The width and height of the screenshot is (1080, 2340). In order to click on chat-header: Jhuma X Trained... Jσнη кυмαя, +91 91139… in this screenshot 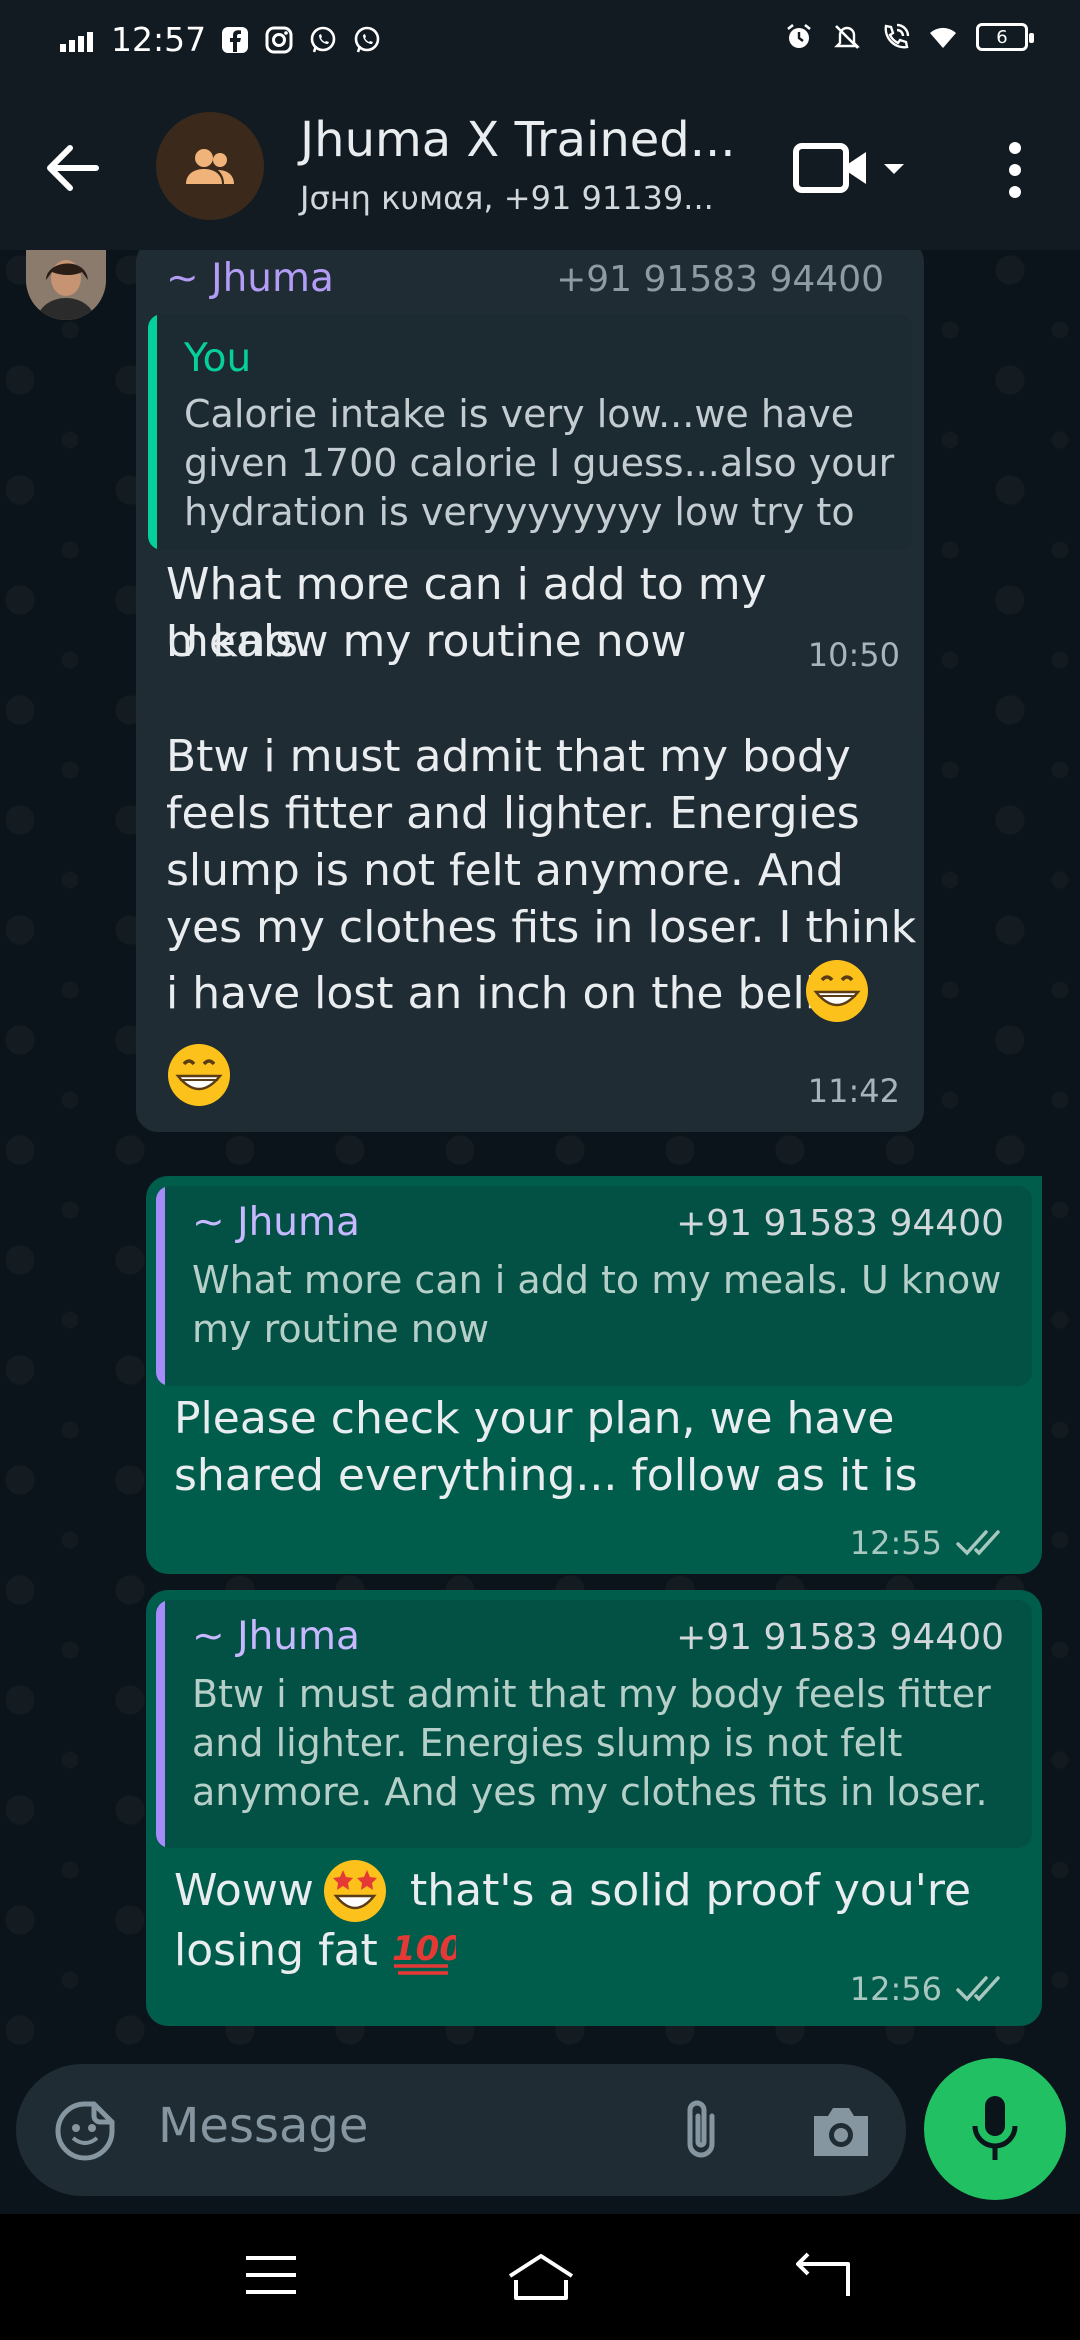, I will do `click(540, 166)`.